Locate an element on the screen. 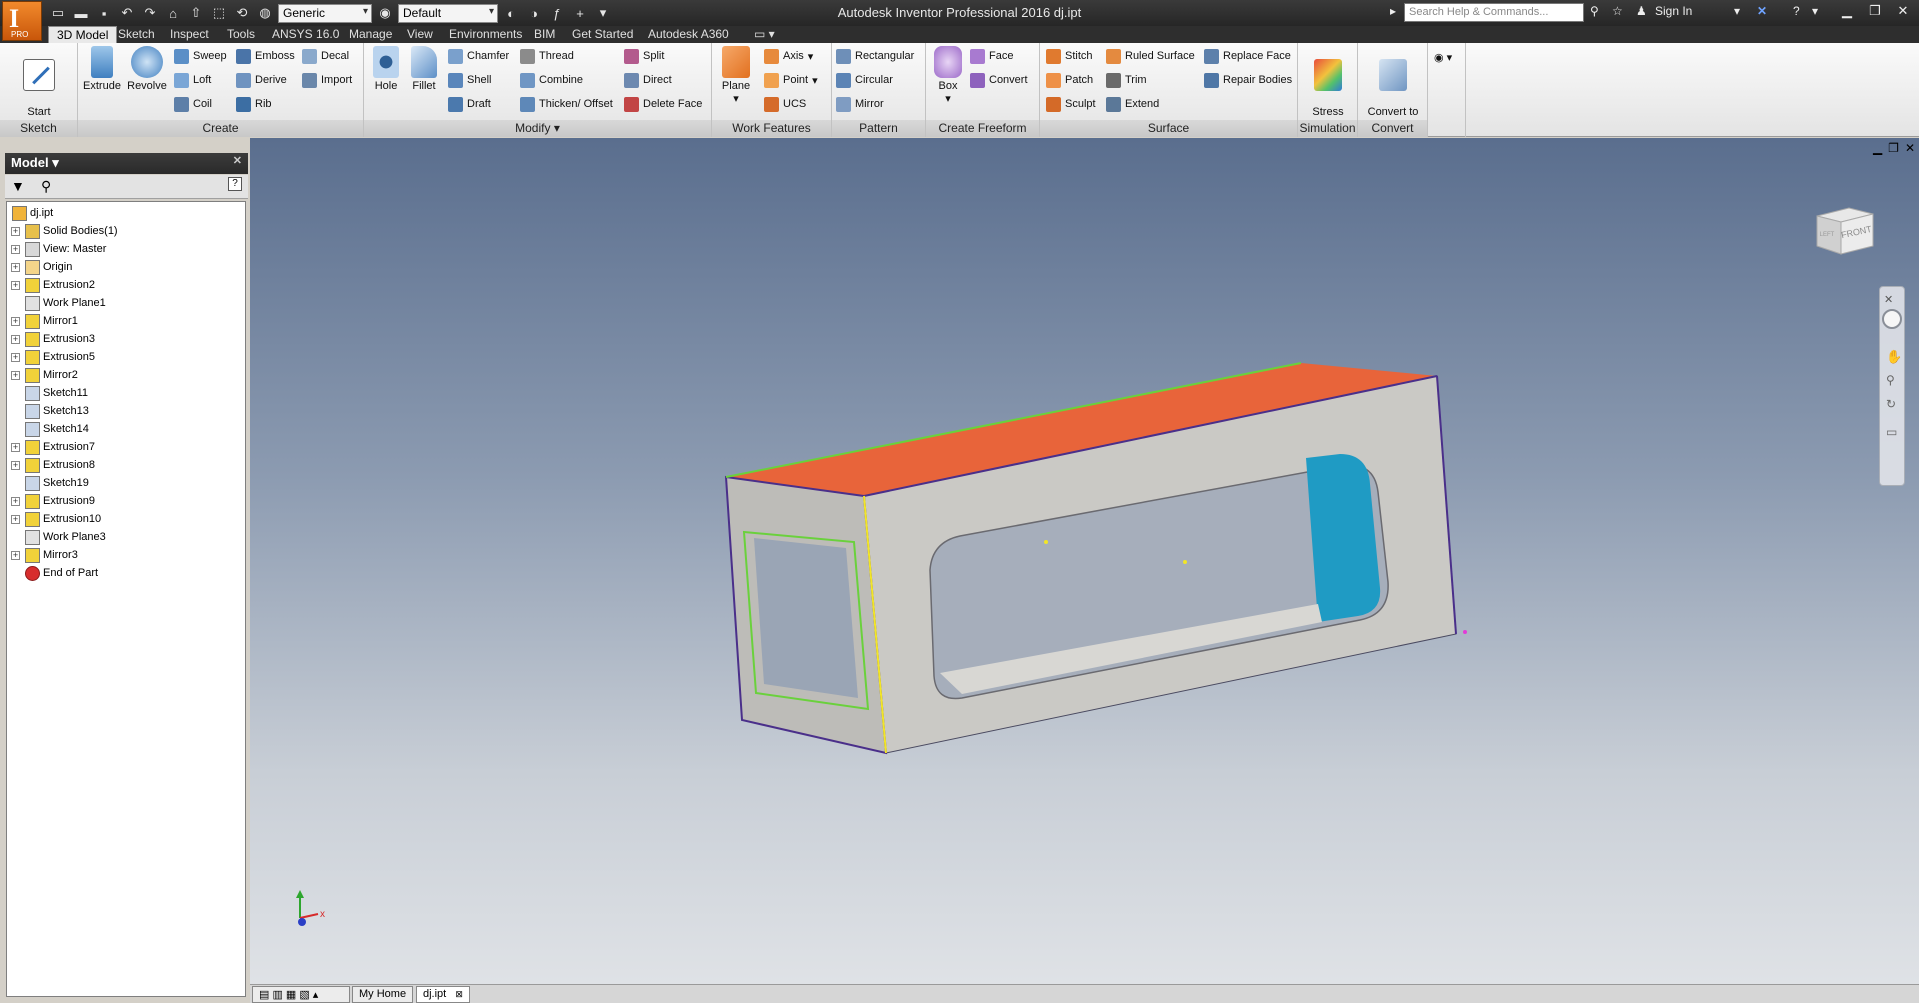  qat-customize-icon: ▾ is located at coordinates (603, 13).